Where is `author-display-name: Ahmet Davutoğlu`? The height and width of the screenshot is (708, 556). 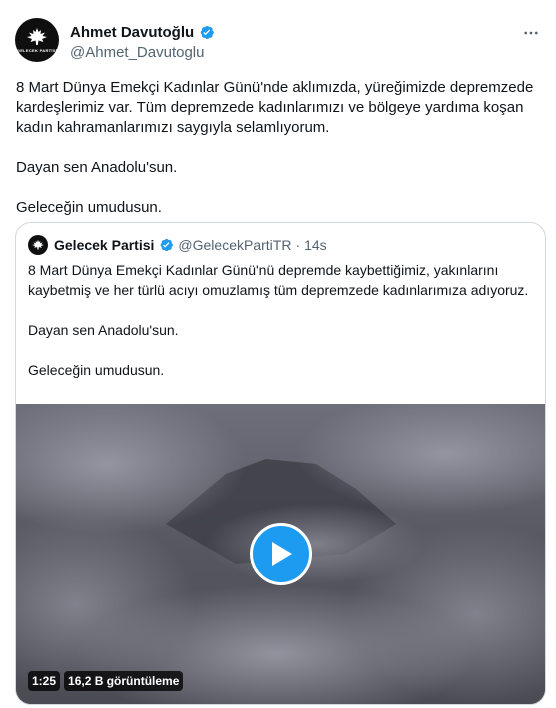 author-display-name: Ahmet Davutoğlu is located at coordinates (132, 32).